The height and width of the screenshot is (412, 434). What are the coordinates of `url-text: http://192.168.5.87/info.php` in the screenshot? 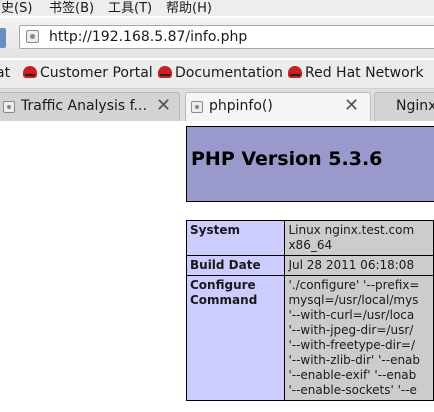 It's located at (148, 37).